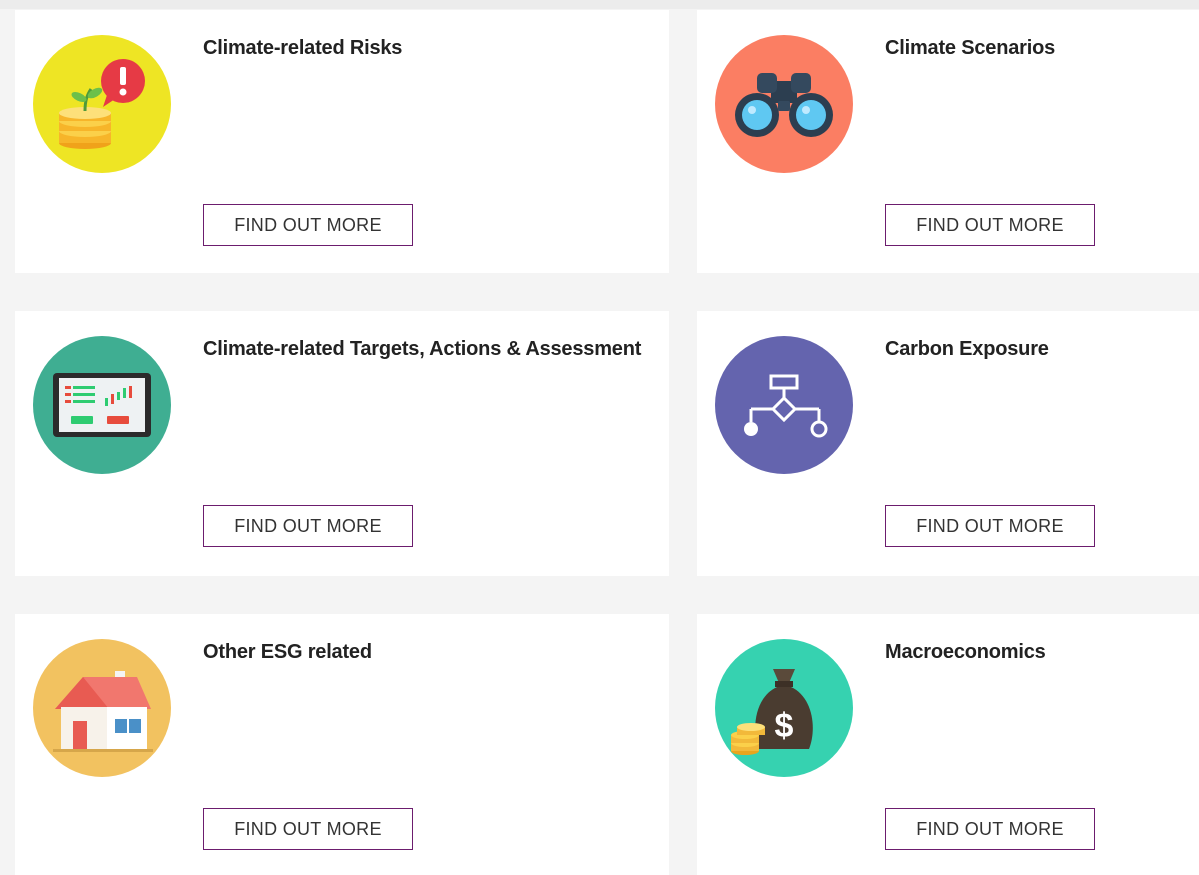 The width and height of the screenshot is (1199, 875). Describe the element at coordinates (967, 349) in the screenshot. I see `card-title: Carbon Exposure` at that location.